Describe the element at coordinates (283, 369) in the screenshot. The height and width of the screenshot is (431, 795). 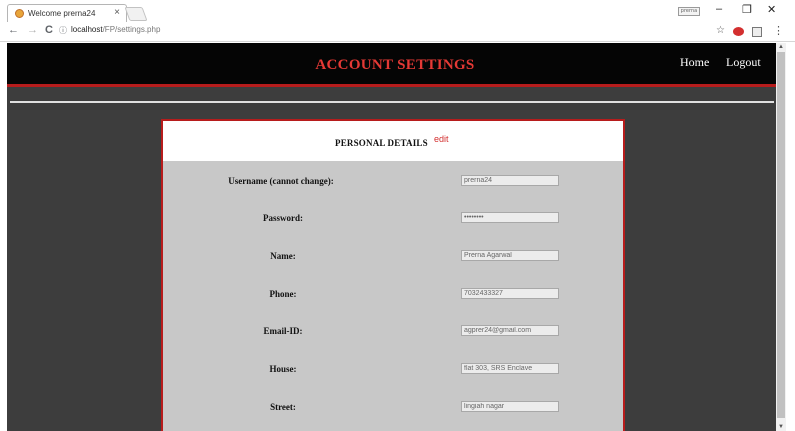
I see `house-label: House:` at that location.